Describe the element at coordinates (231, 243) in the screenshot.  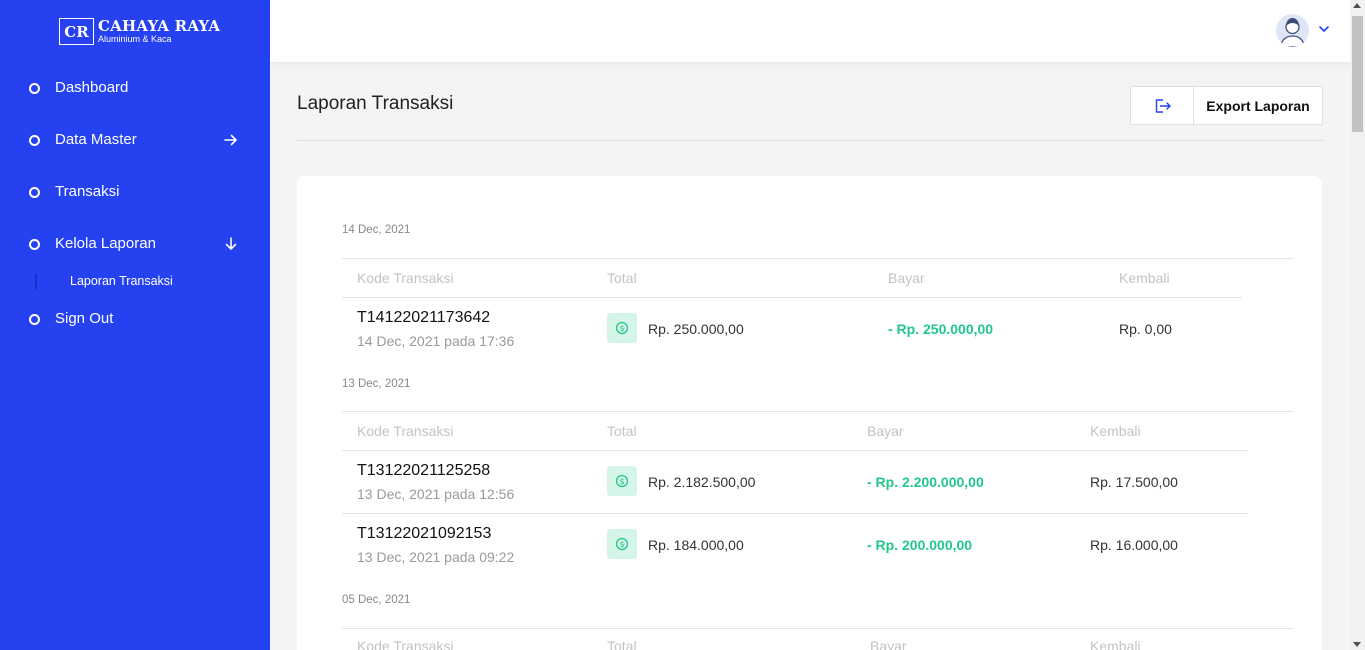
I see `arrow-down-icon` at that location.